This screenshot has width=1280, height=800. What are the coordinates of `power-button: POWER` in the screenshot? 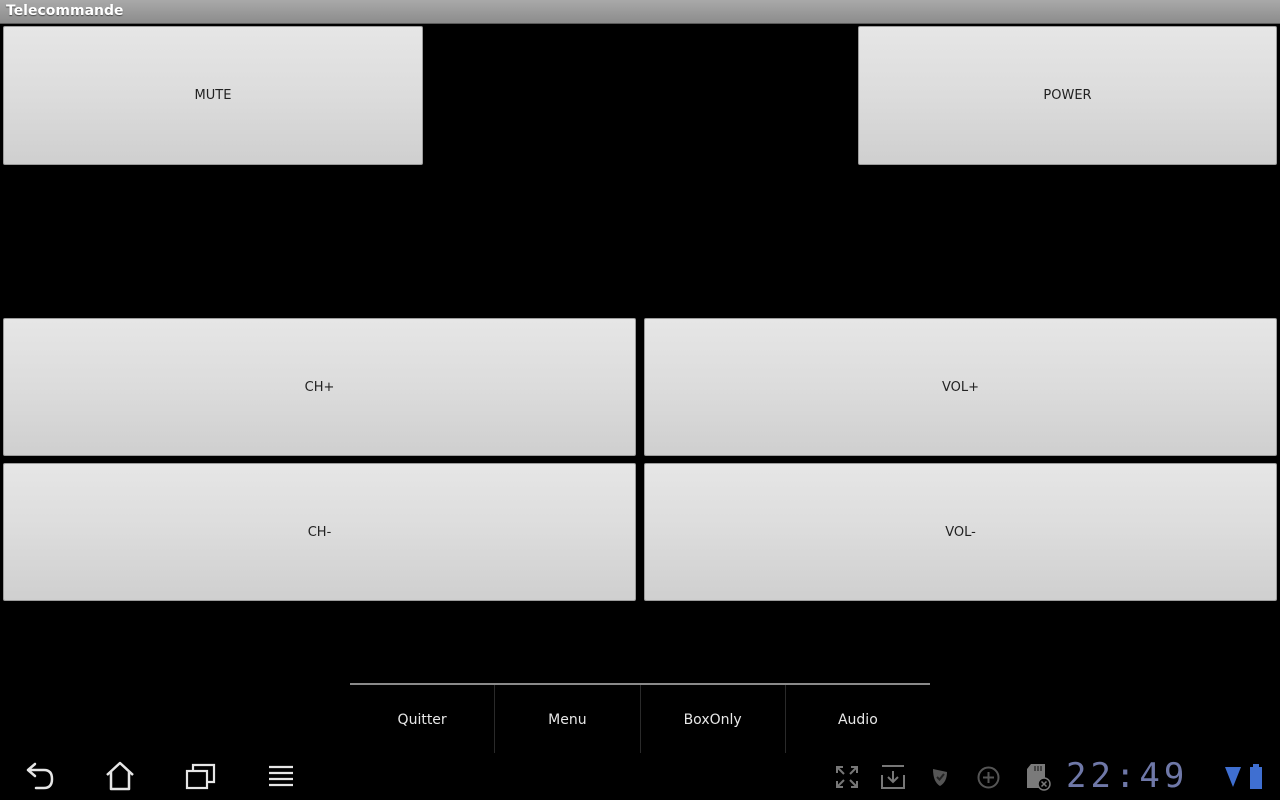 It's located at (1067, 95).